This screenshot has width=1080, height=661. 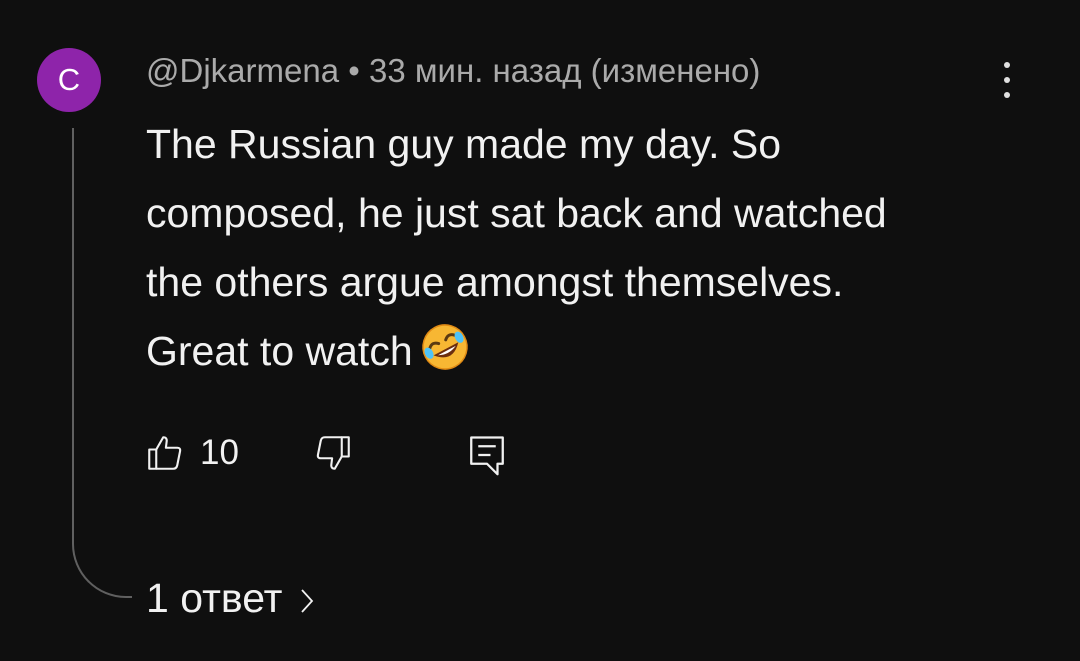 What do you see at coordinates (675, 70) in the screenshot?
I see `edited-label: (изменено)` at bounding box center [675, 70].